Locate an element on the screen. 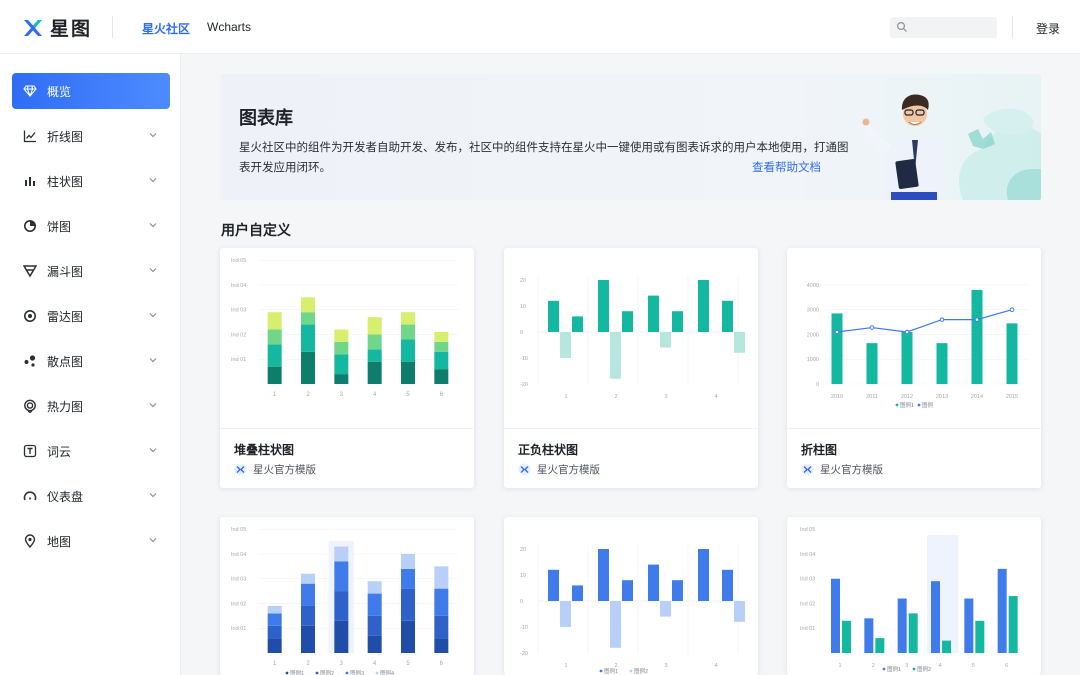 Image resolution: width=1080 pixels, height=675 pixels. chart-card-positive-negative-bar: 20 10 0 -10 -20 1 2 3 4 正负柱状图 星火官方模版 is located at coordinates (631, 368).